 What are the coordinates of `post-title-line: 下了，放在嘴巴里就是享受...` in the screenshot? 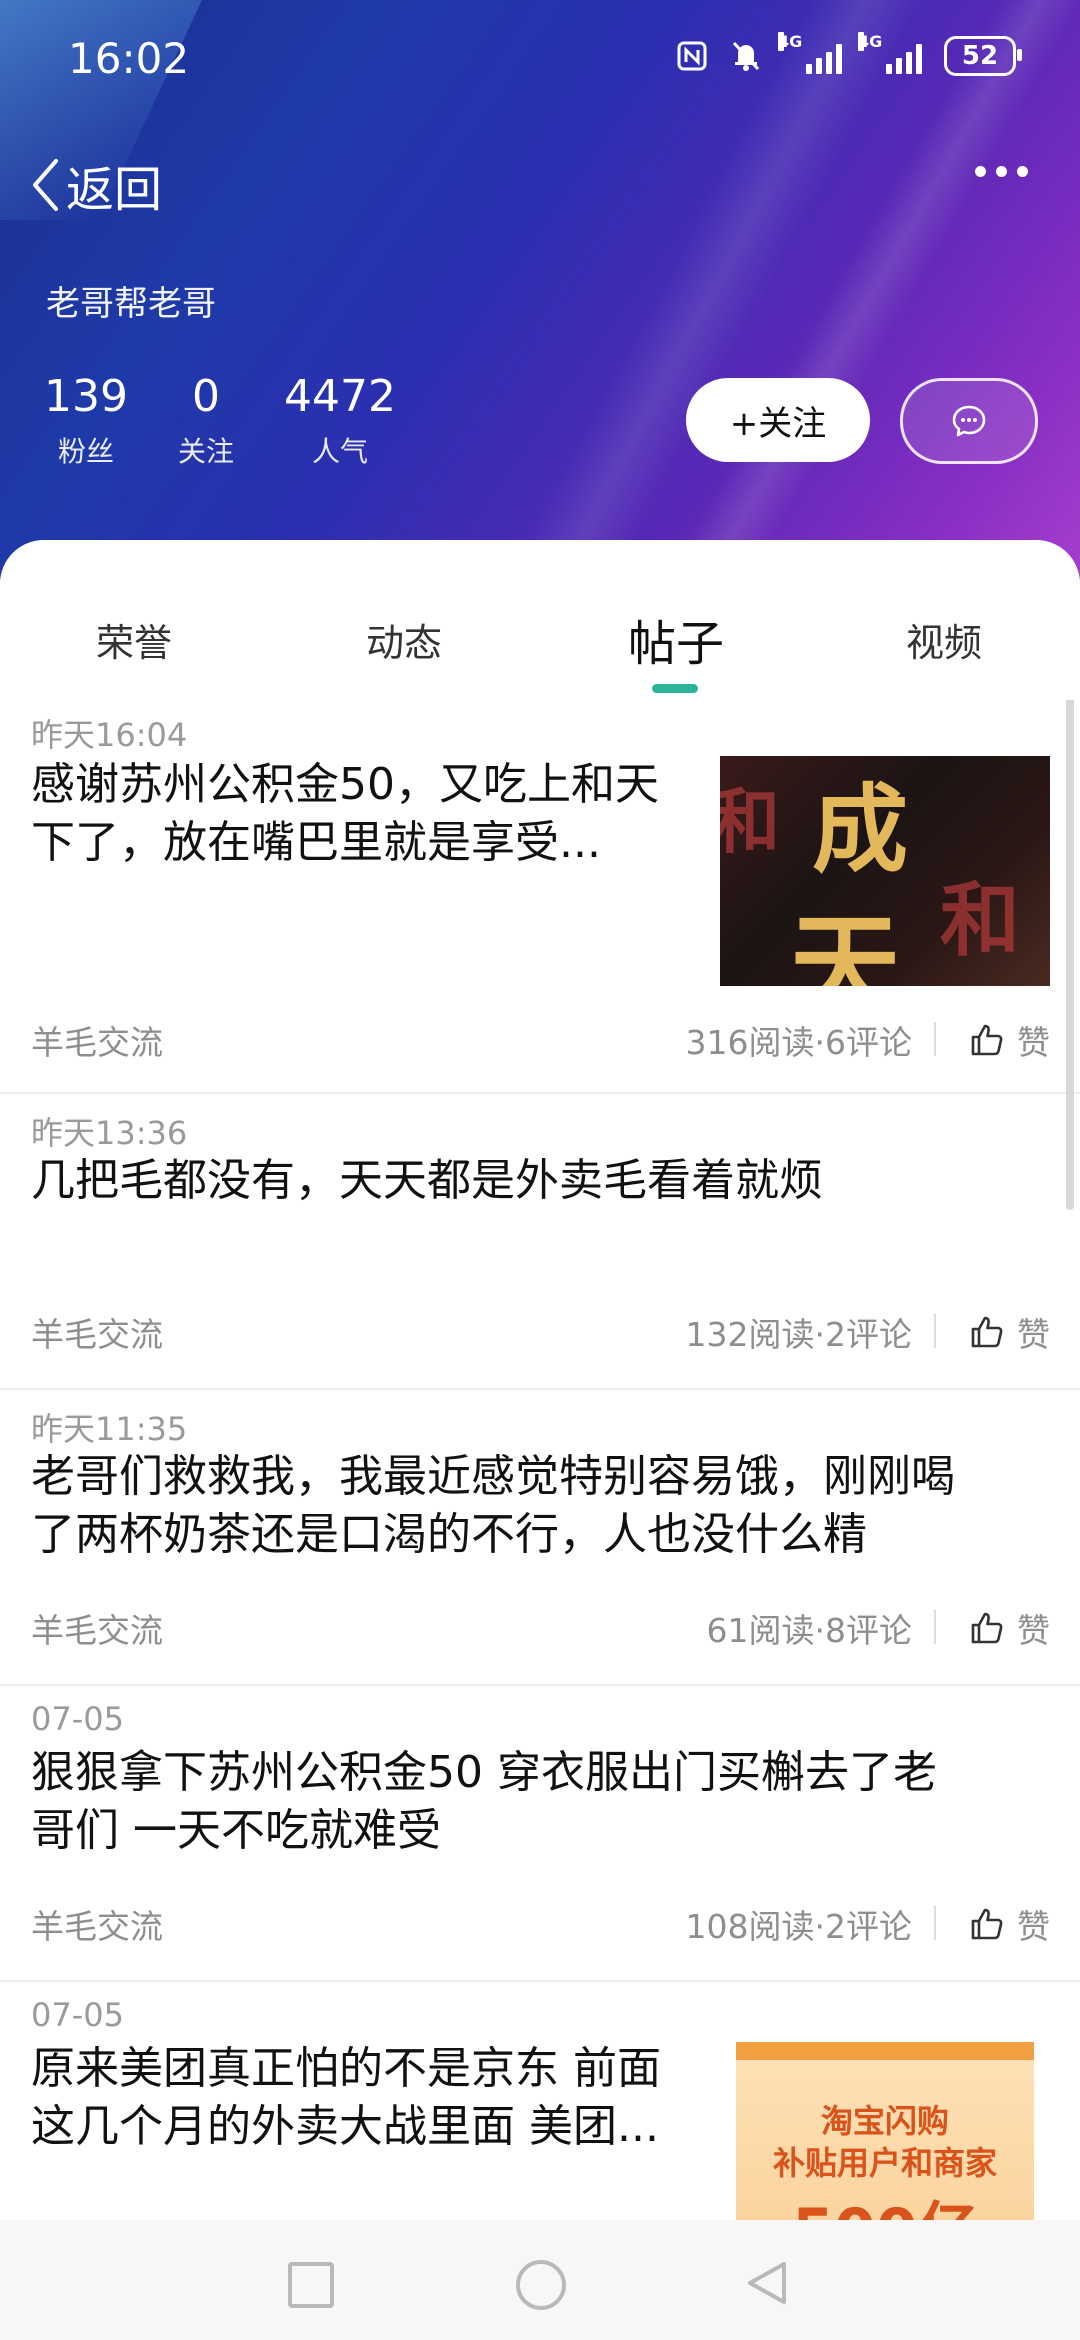 It's located at (316, 842).